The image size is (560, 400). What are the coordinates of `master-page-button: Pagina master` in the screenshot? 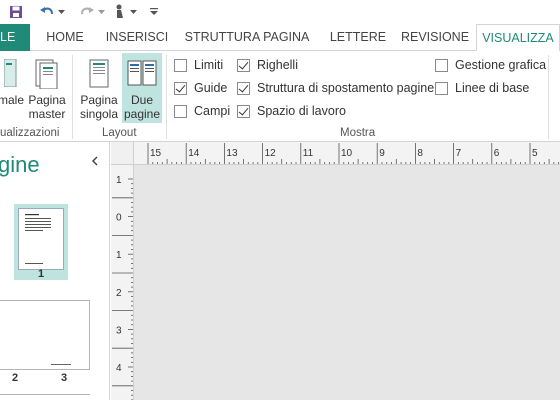 It's located at (47, 88).